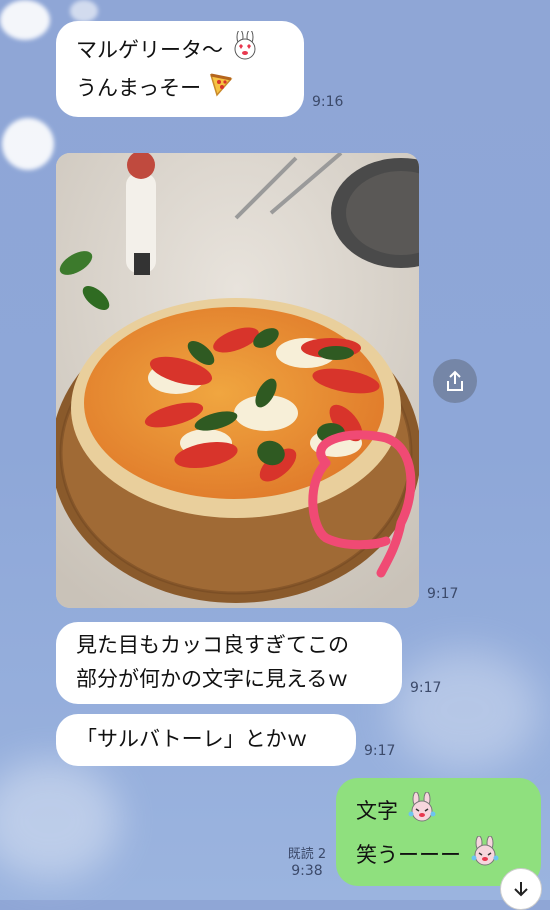  I want to click on scroll-to-bottom-button, so click(521, 889).